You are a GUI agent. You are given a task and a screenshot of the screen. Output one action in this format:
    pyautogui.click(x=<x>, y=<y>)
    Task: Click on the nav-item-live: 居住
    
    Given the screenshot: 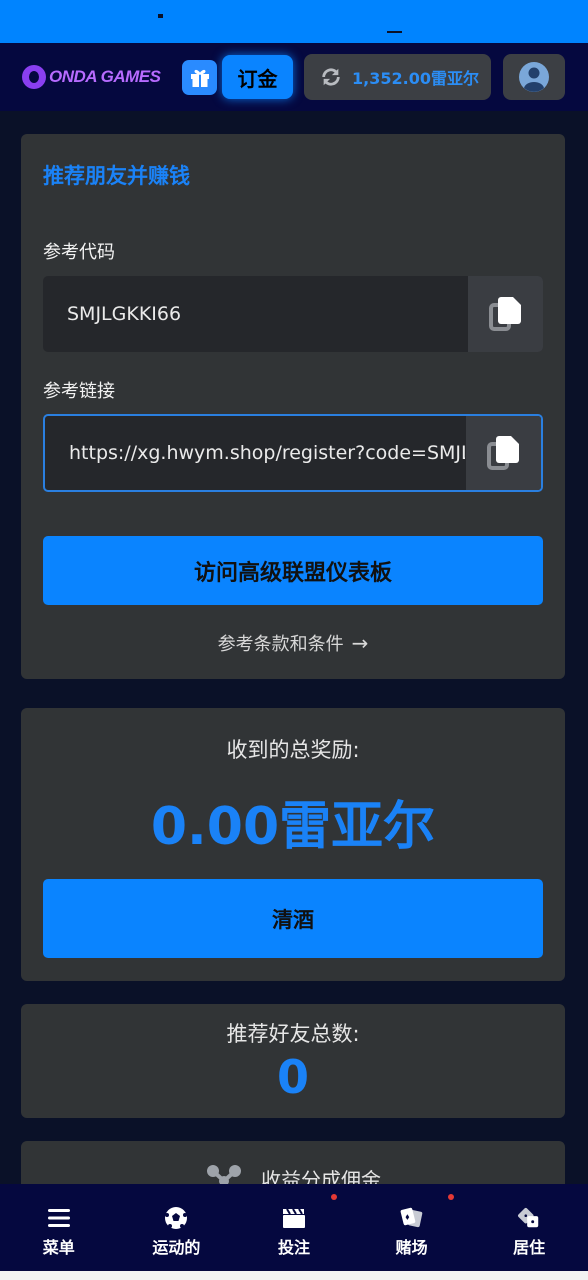 What is the action you would take?
    pyautogui.click(x=529, y=1227)
    